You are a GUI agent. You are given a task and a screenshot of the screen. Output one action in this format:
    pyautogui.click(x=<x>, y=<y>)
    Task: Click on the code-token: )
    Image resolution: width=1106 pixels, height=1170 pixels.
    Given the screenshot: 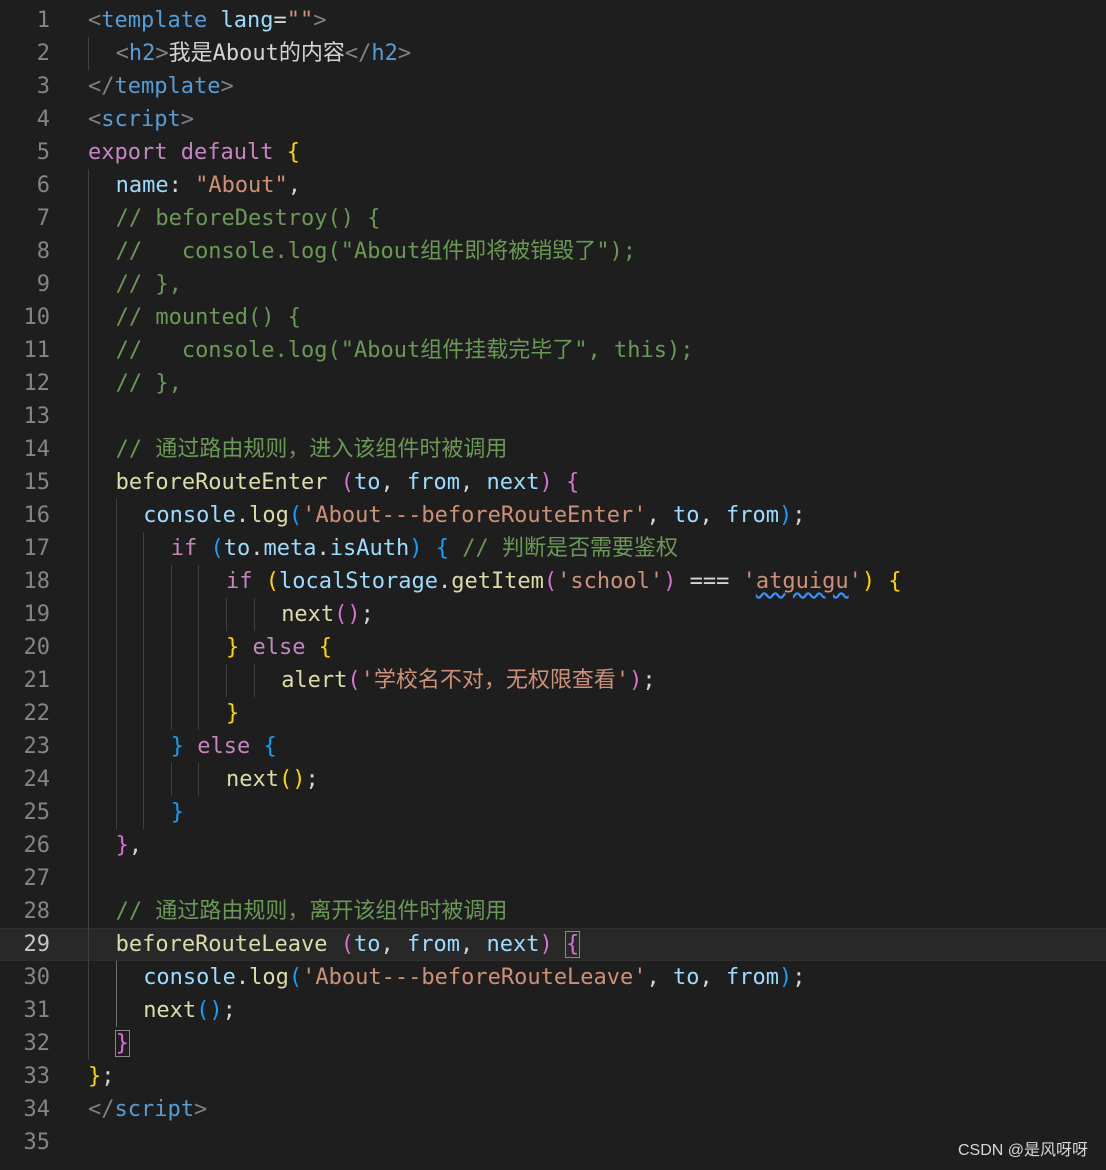 What is the action you would take?
    pyautogui.click(x=786, y=977)
    